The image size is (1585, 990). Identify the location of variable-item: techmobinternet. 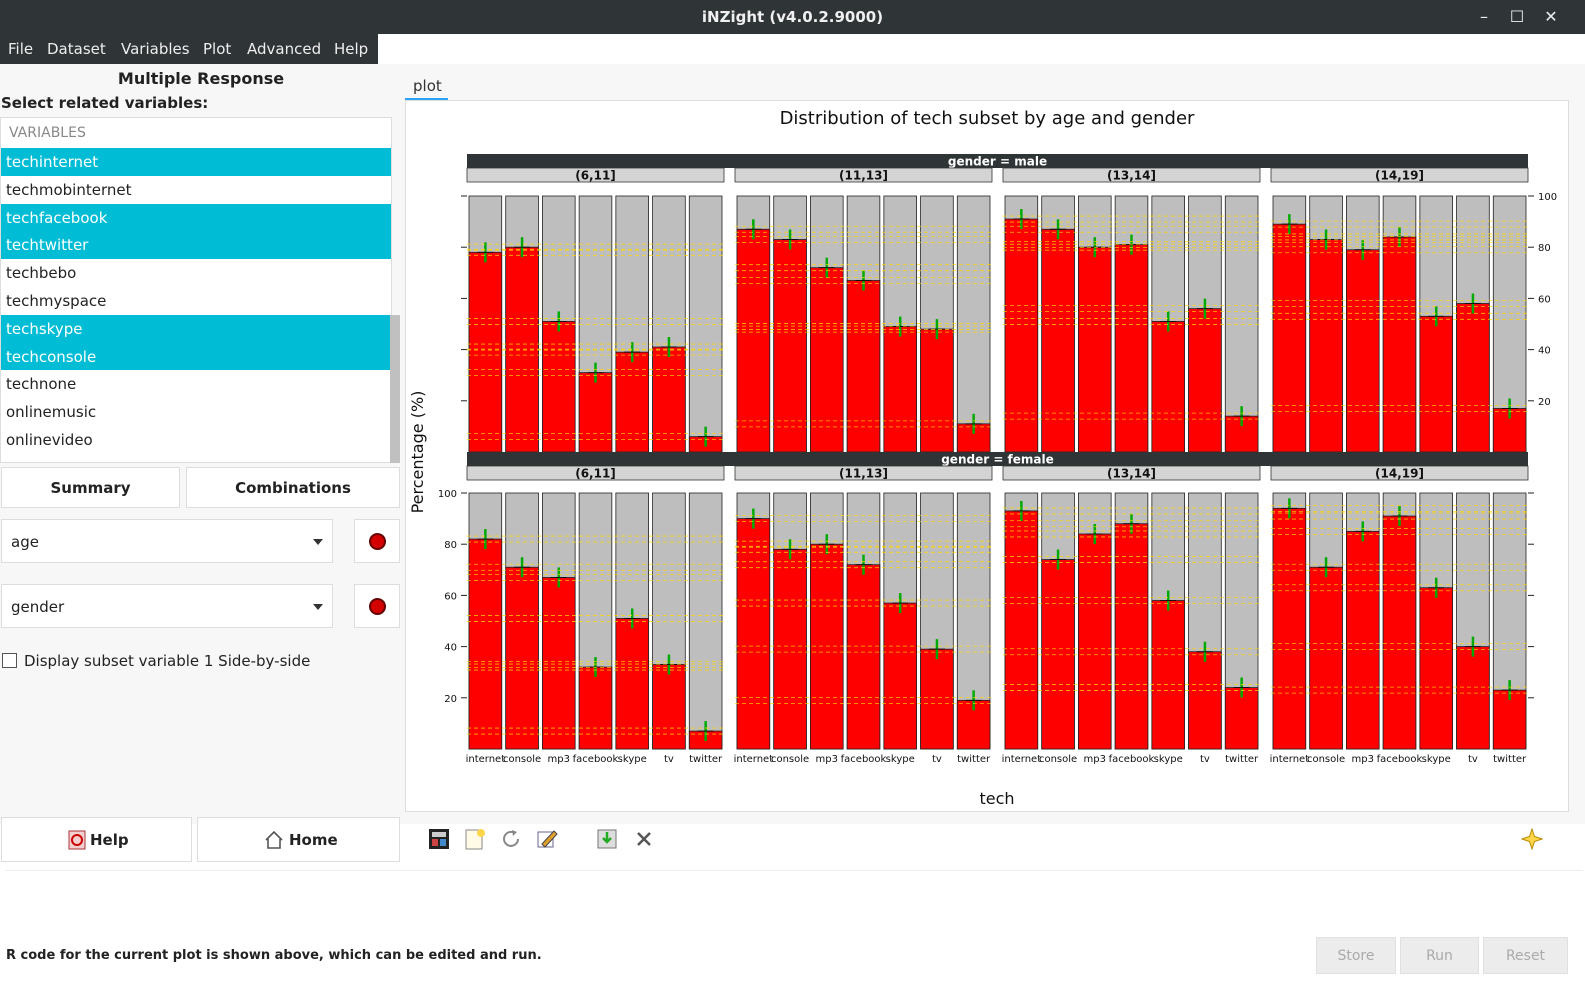
(196, 190).